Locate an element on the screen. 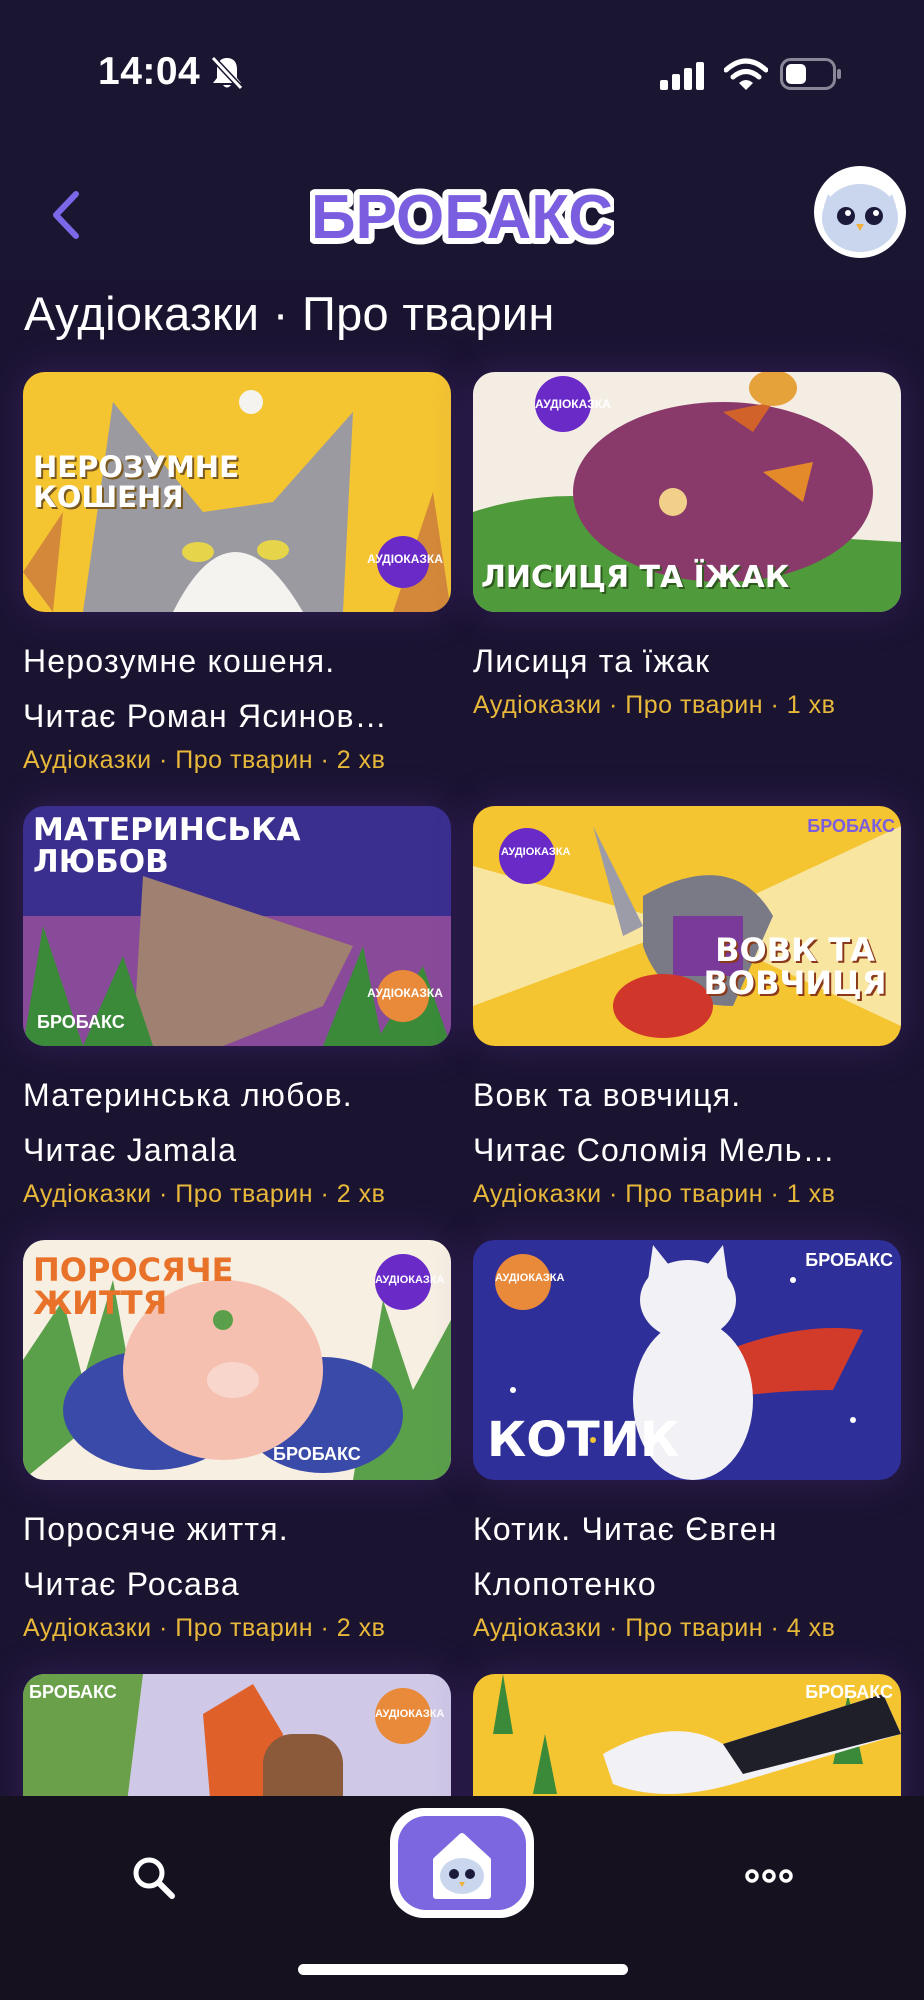  brobaks-logo: БРОБАКС БРОБАКС is located at coordinates (462, 217).